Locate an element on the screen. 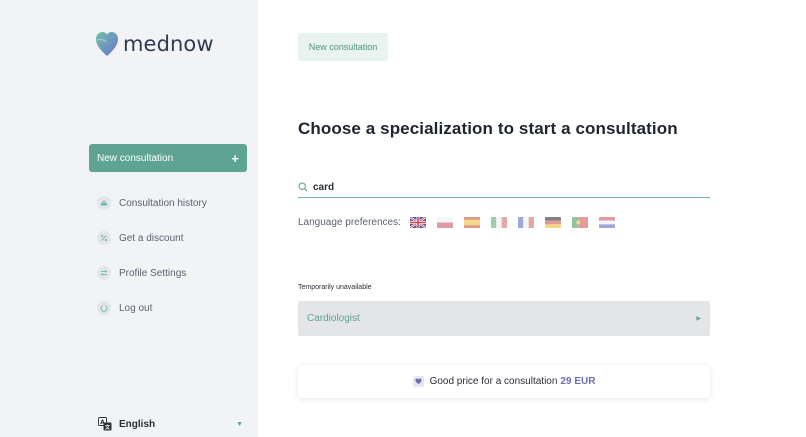 The width and height of the screenshot is (806, 437). new-consultation-button: New consultation + is located at coordinates (168, 158).